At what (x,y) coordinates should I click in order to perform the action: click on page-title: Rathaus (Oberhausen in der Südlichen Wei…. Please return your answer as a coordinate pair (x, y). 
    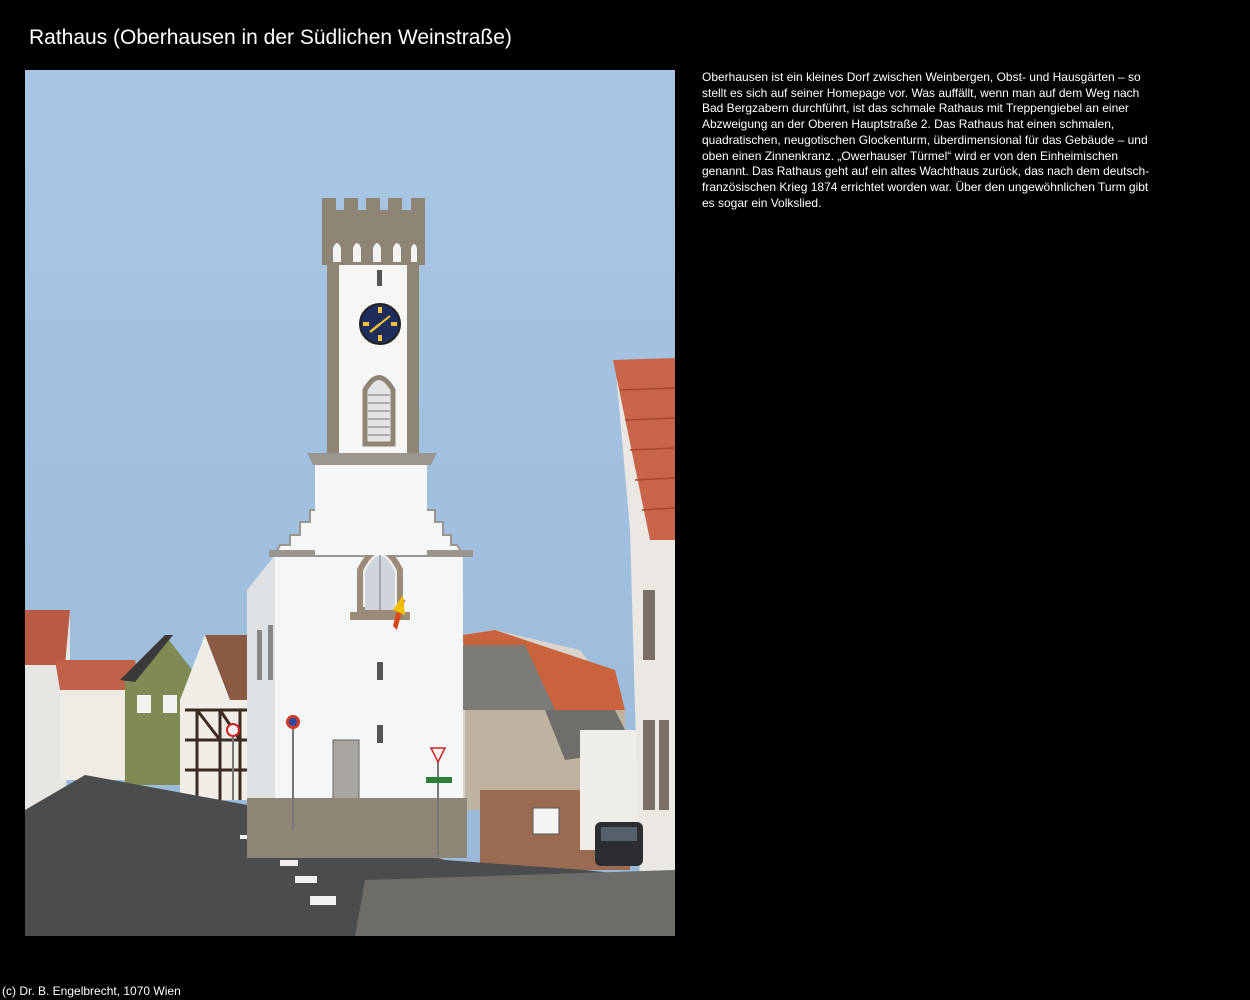
    Looking at the image, I should click on (270, 37).